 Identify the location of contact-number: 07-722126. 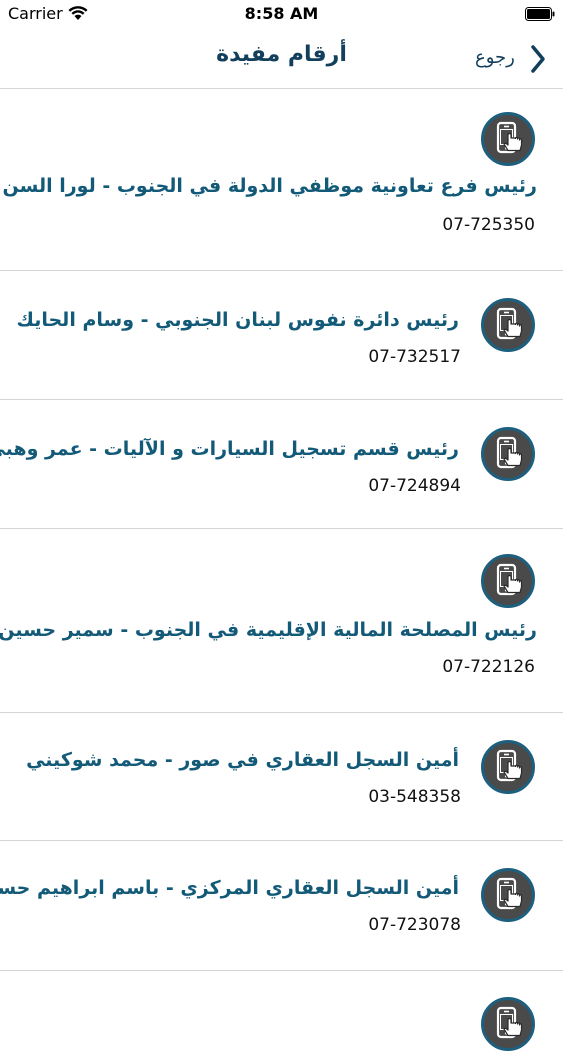
(488, 667).